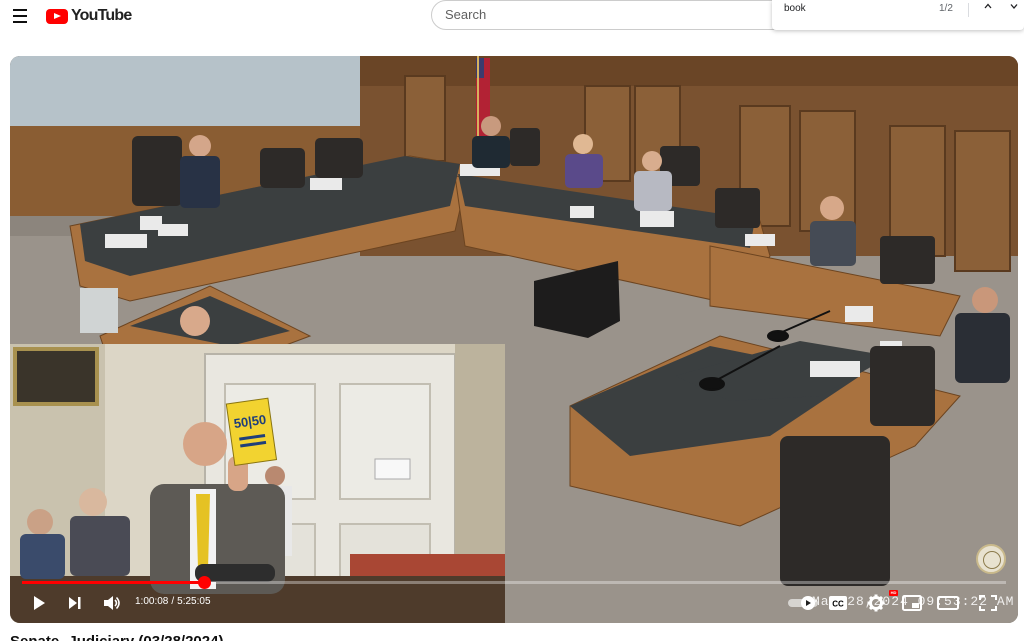  What do you see at coordinates (605, 14) in the screenshot?
I see `search-input` at bounding box center [605, 14].